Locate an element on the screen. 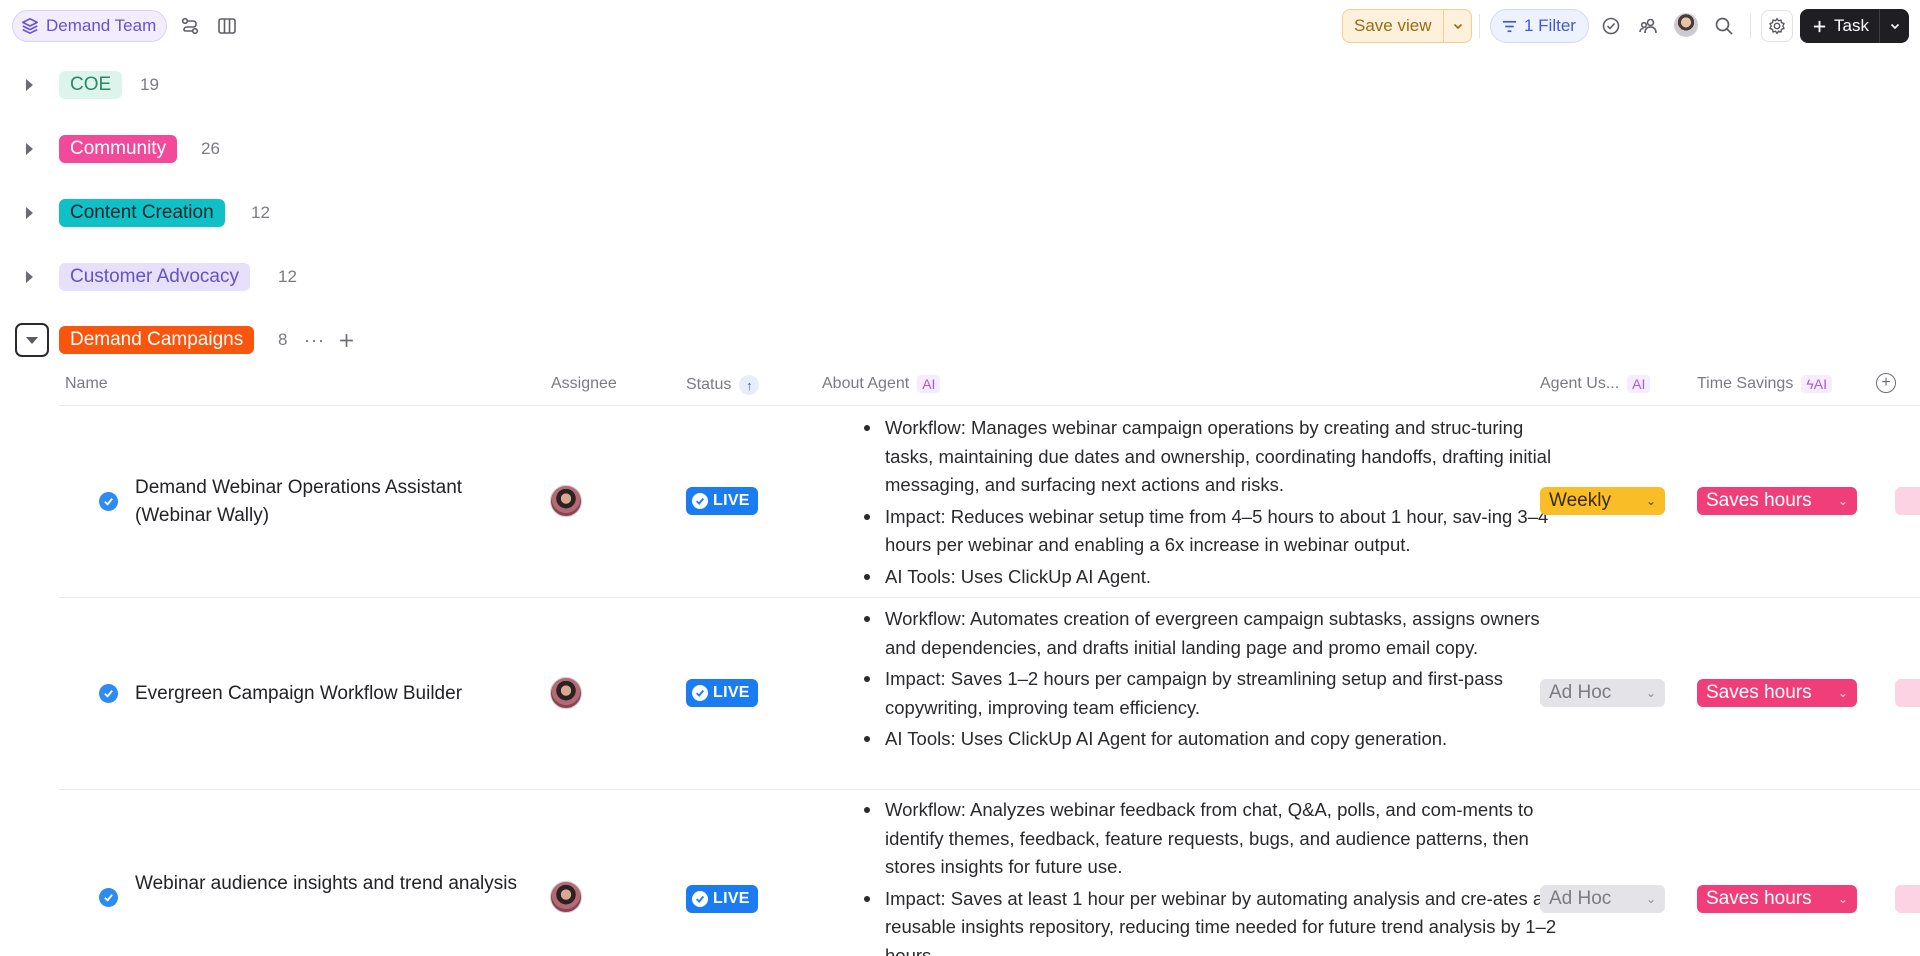  column-label: Assignee is located at coordinates (584, 383).